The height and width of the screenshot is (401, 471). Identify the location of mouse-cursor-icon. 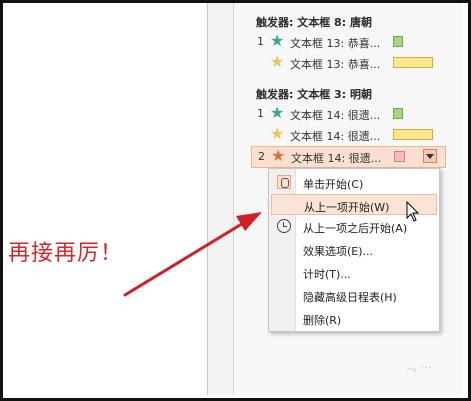
(413, 211).